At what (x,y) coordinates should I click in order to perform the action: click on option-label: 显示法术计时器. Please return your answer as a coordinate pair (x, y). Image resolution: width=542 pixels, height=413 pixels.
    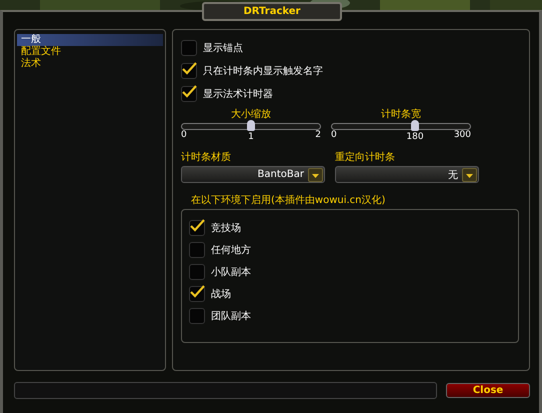
    Looking at the image, I should click on (238, 94).